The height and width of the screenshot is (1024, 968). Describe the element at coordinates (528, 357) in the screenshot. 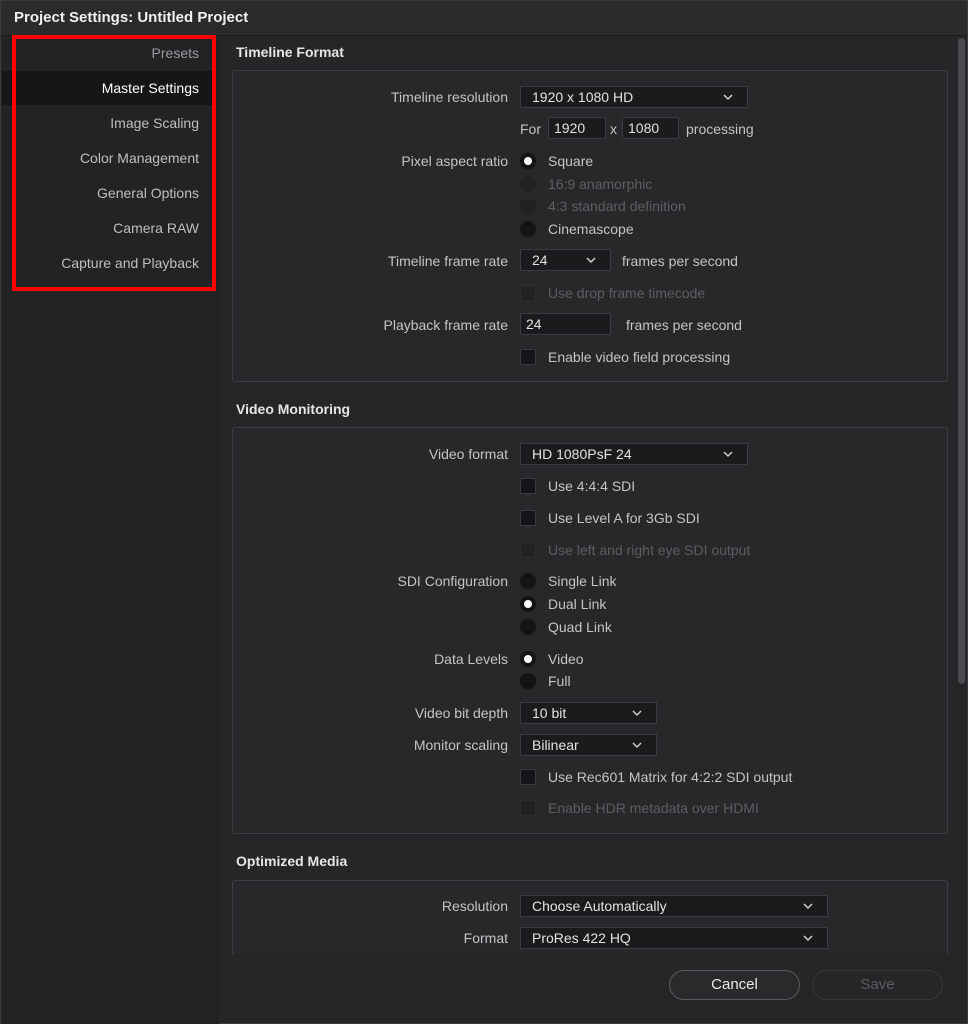

I see `field-processing-checkbox` at that location.